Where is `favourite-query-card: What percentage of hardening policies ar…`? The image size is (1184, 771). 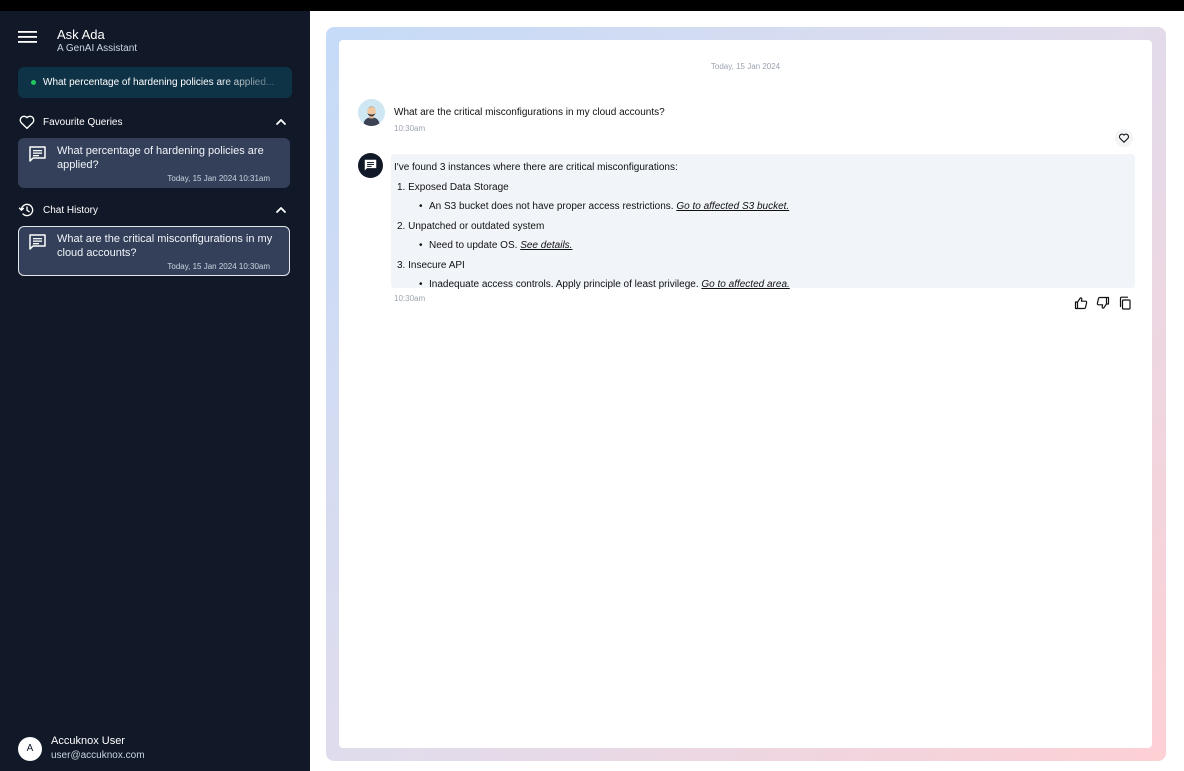
favourite-query-card: What percentage of hardening policies ar… is located at coordinates (154, 163).